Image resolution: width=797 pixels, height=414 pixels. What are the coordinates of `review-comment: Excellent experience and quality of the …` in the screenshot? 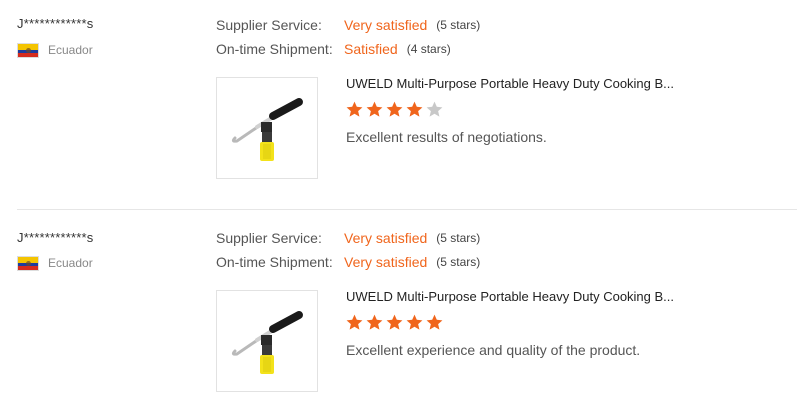 It's located at (493, 350).